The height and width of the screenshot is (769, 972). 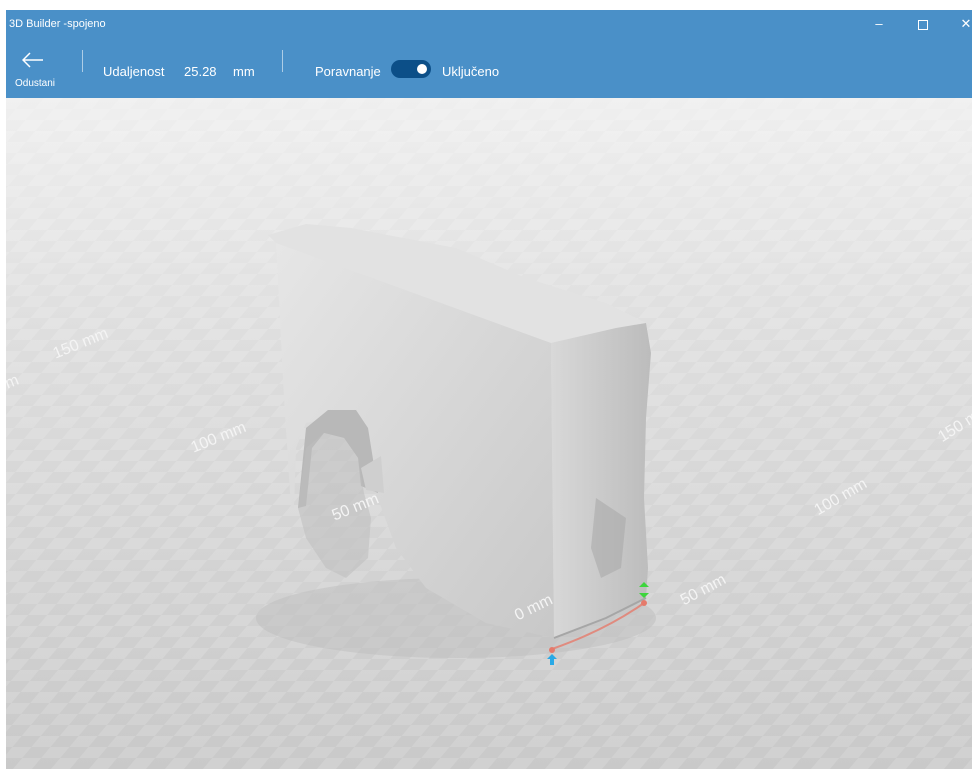 I want to click on distance-unit: mm, so click(x=244, y=71).